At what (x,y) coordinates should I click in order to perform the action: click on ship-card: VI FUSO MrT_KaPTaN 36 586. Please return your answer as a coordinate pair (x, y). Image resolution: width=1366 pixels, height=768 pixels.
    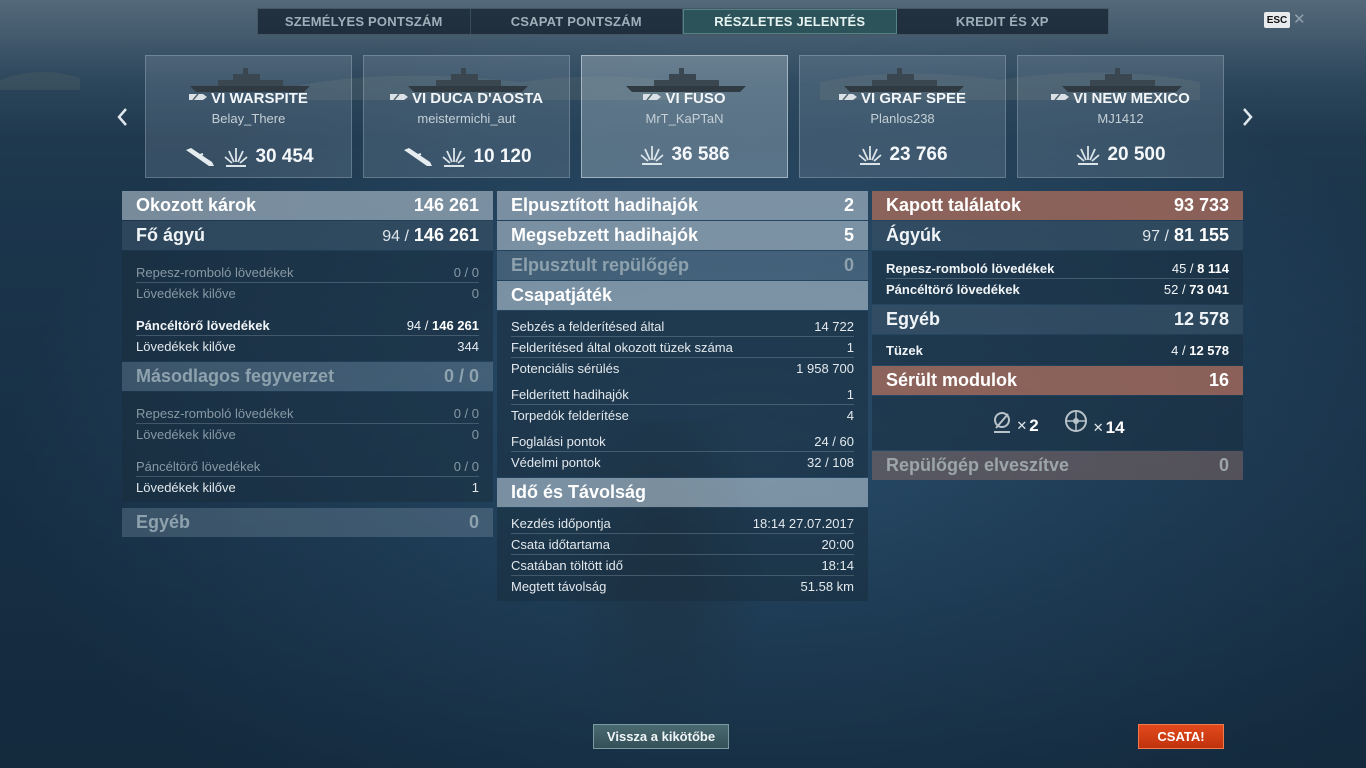
    Looking at the image, I should click on (684, 116).